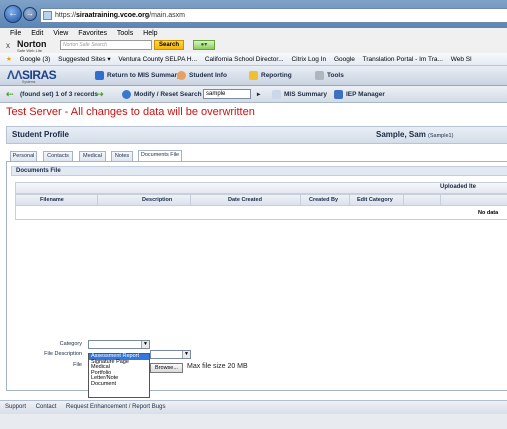  I want to click on logo-subtitle: Systems, so click(29, 82).